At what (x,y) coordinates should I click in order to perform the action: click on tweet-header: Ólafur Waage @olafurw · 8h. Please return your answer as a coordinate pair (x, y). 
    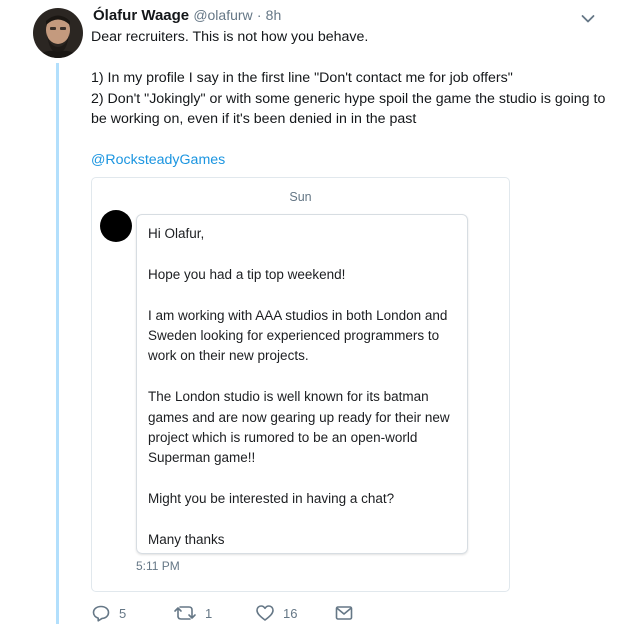
    Looking at the image, I should click on (187, 15).